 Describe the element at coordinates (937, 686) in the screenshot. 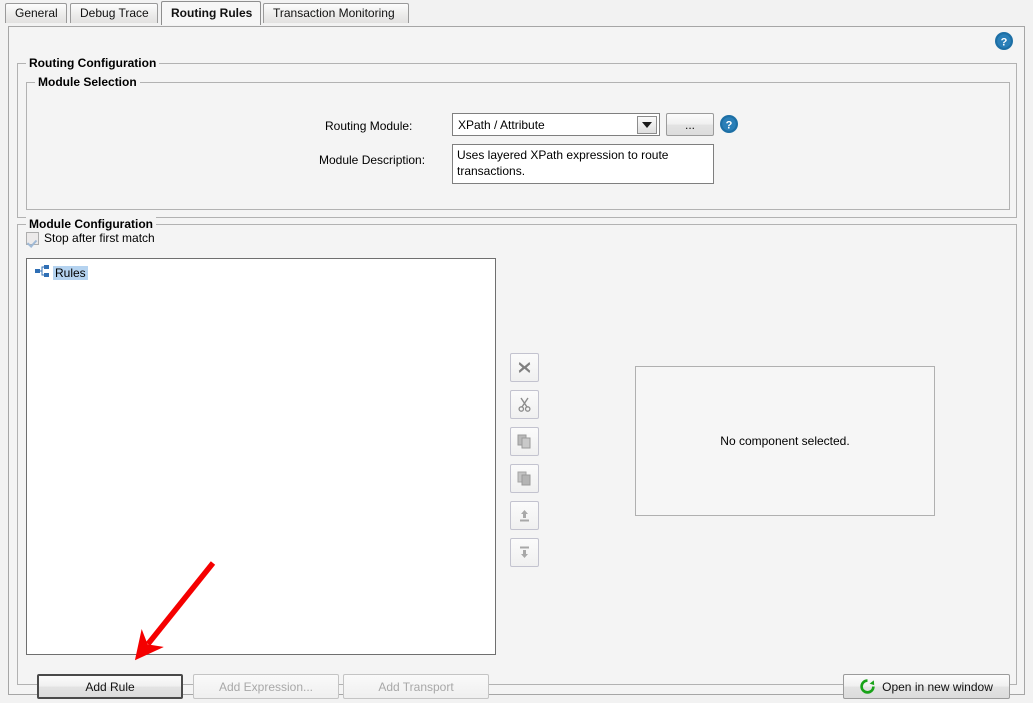

I see `open-in-new-window-label: Open in new window` at that location.